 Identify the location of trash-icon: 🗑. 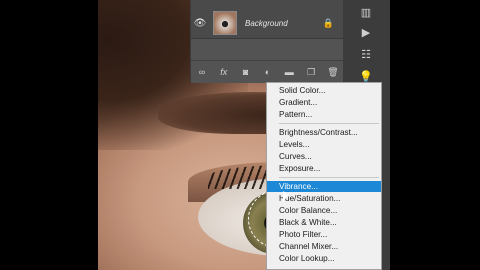
(333, 72).